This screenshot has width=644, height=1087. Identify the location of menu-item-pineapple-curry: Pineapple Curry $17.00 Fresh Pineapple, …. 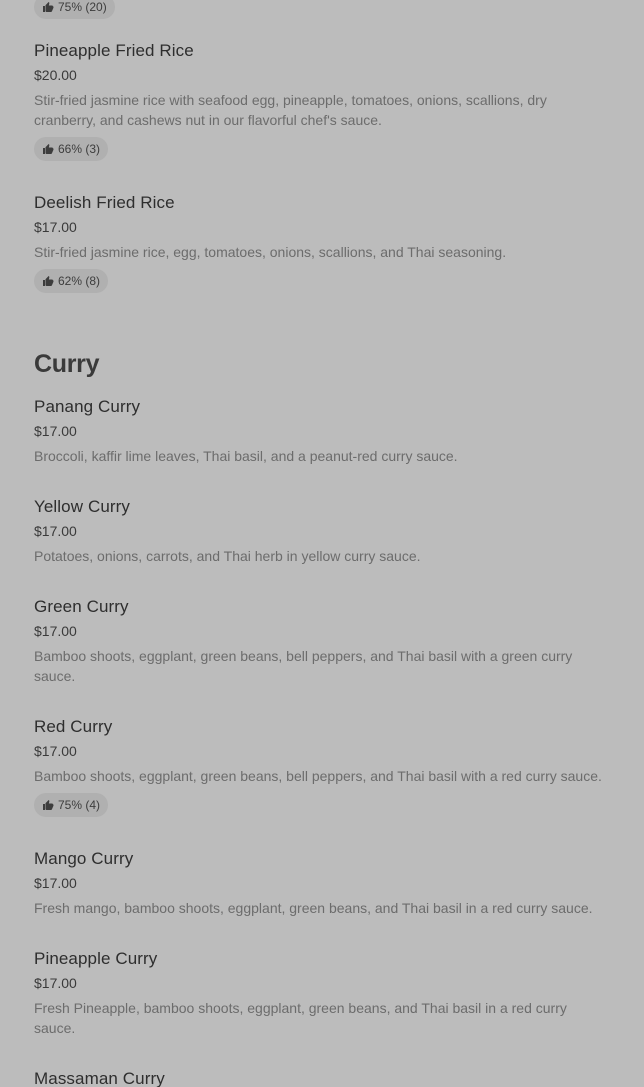
(322, 993).